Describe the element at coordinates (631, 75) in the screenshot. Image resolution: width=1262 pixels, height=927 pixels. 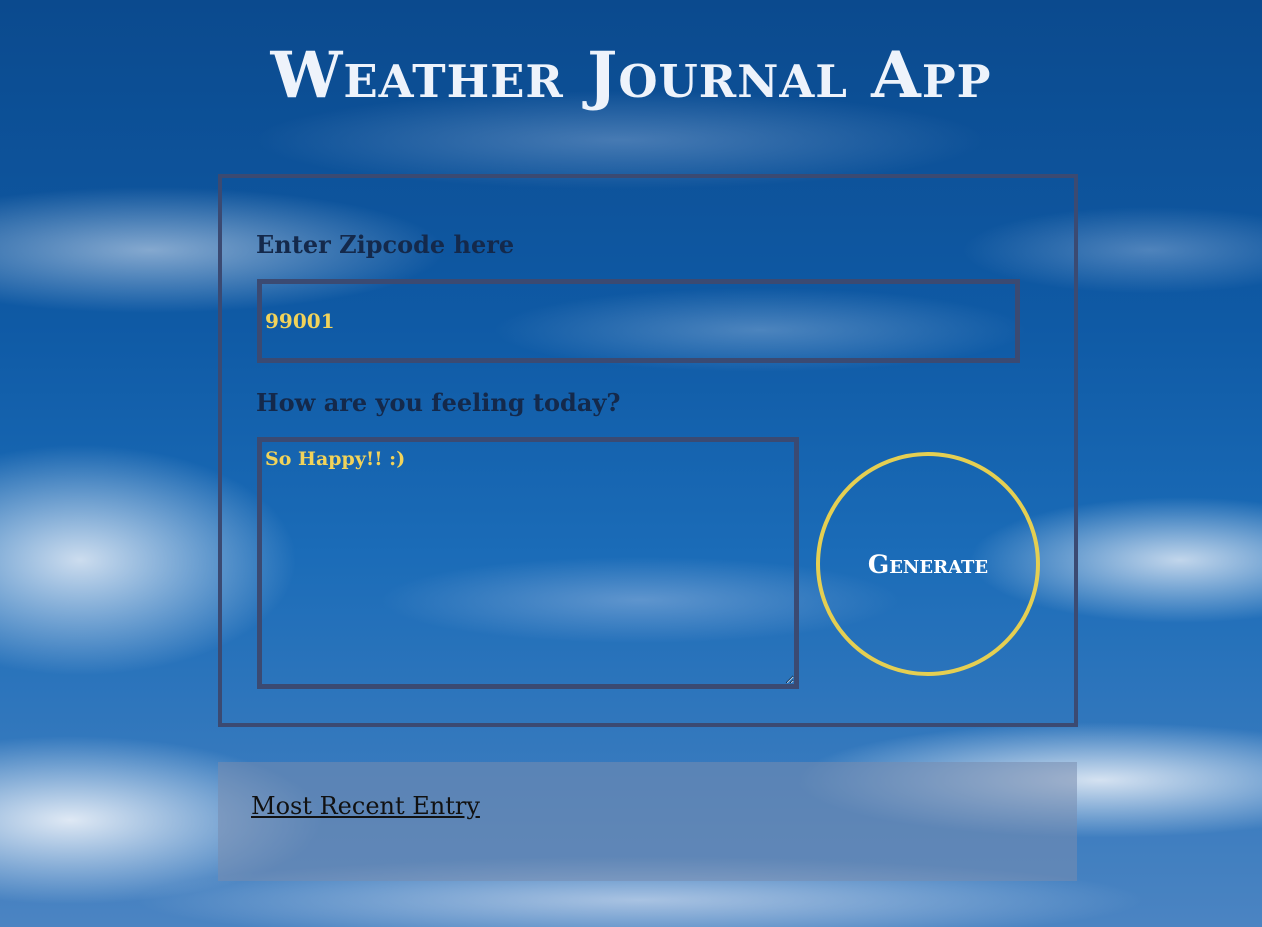
I see `page-title: Weather Journal App` at that location.